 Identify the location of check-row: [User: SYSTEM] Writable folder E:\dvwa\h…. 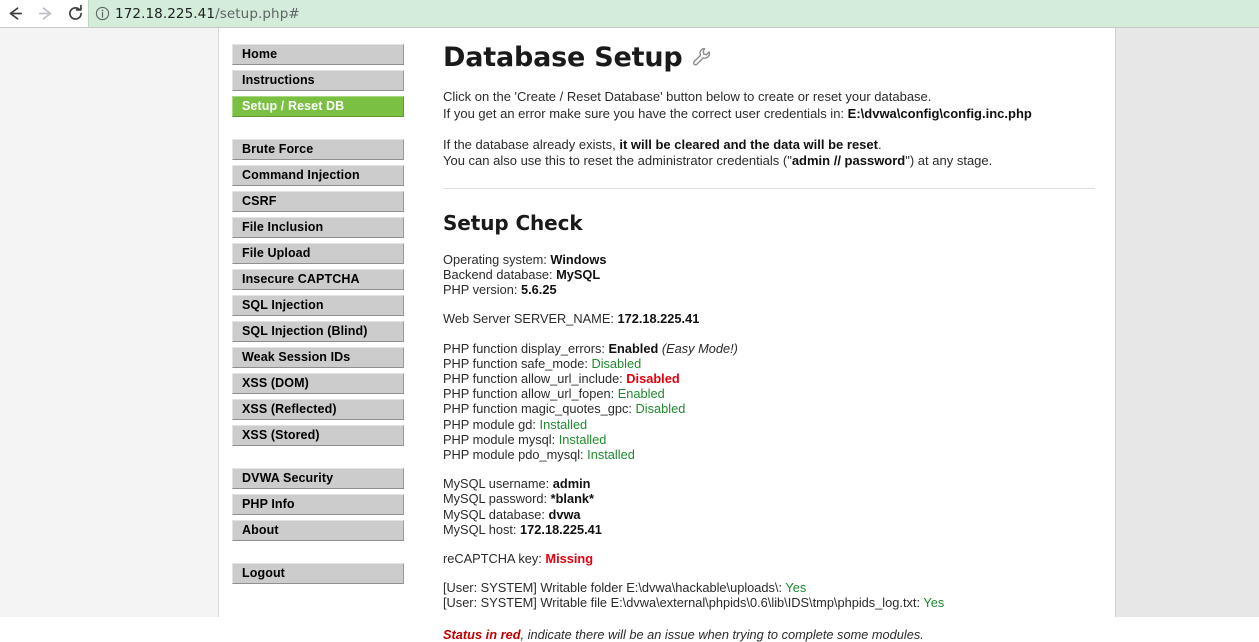
(769, 587).